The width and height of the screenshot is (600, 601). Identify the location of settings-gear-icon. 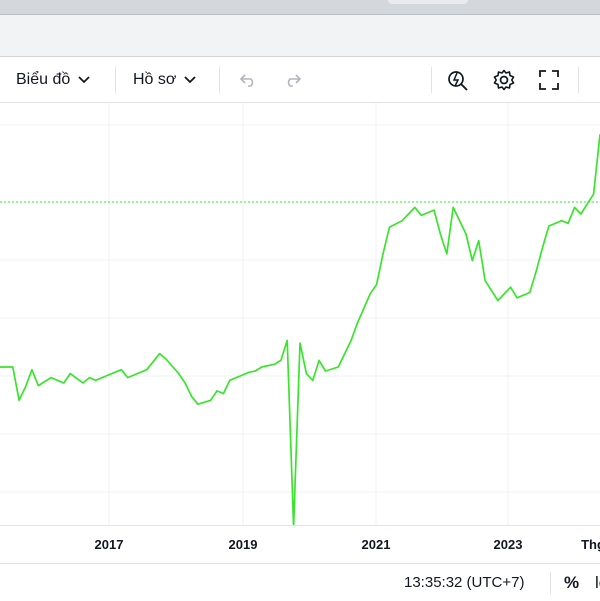
(504, 80).